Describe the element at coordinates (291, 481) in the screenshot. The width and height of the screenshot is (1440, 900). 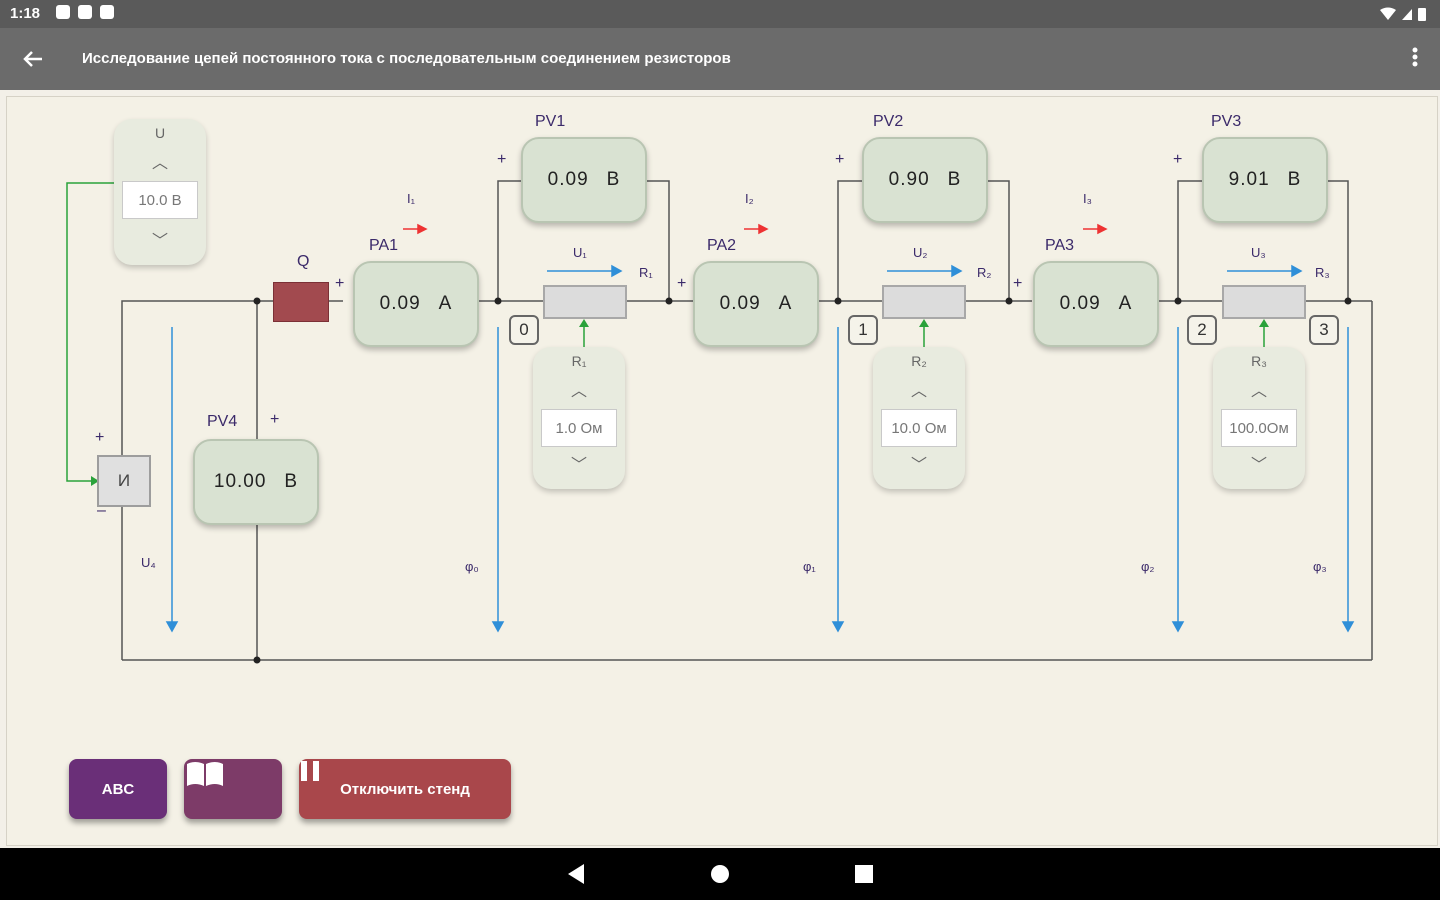
I see `pv4-unit: В` at that location.